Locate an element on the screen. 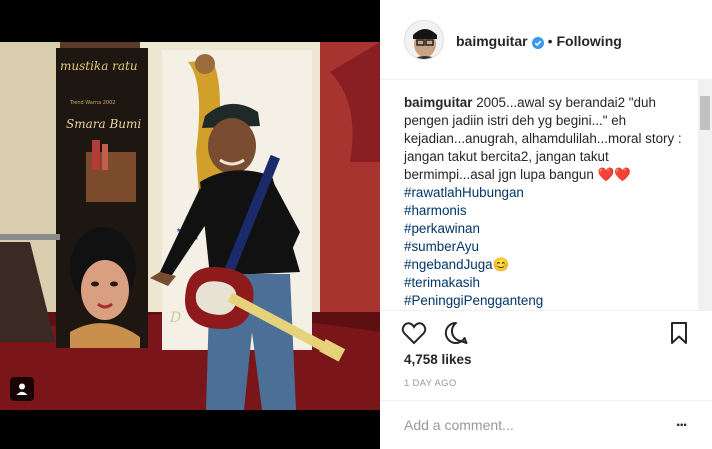 This screenshot has width=712, height=449. banner-title: Smara Bumi is located at coordinates (103, 124).